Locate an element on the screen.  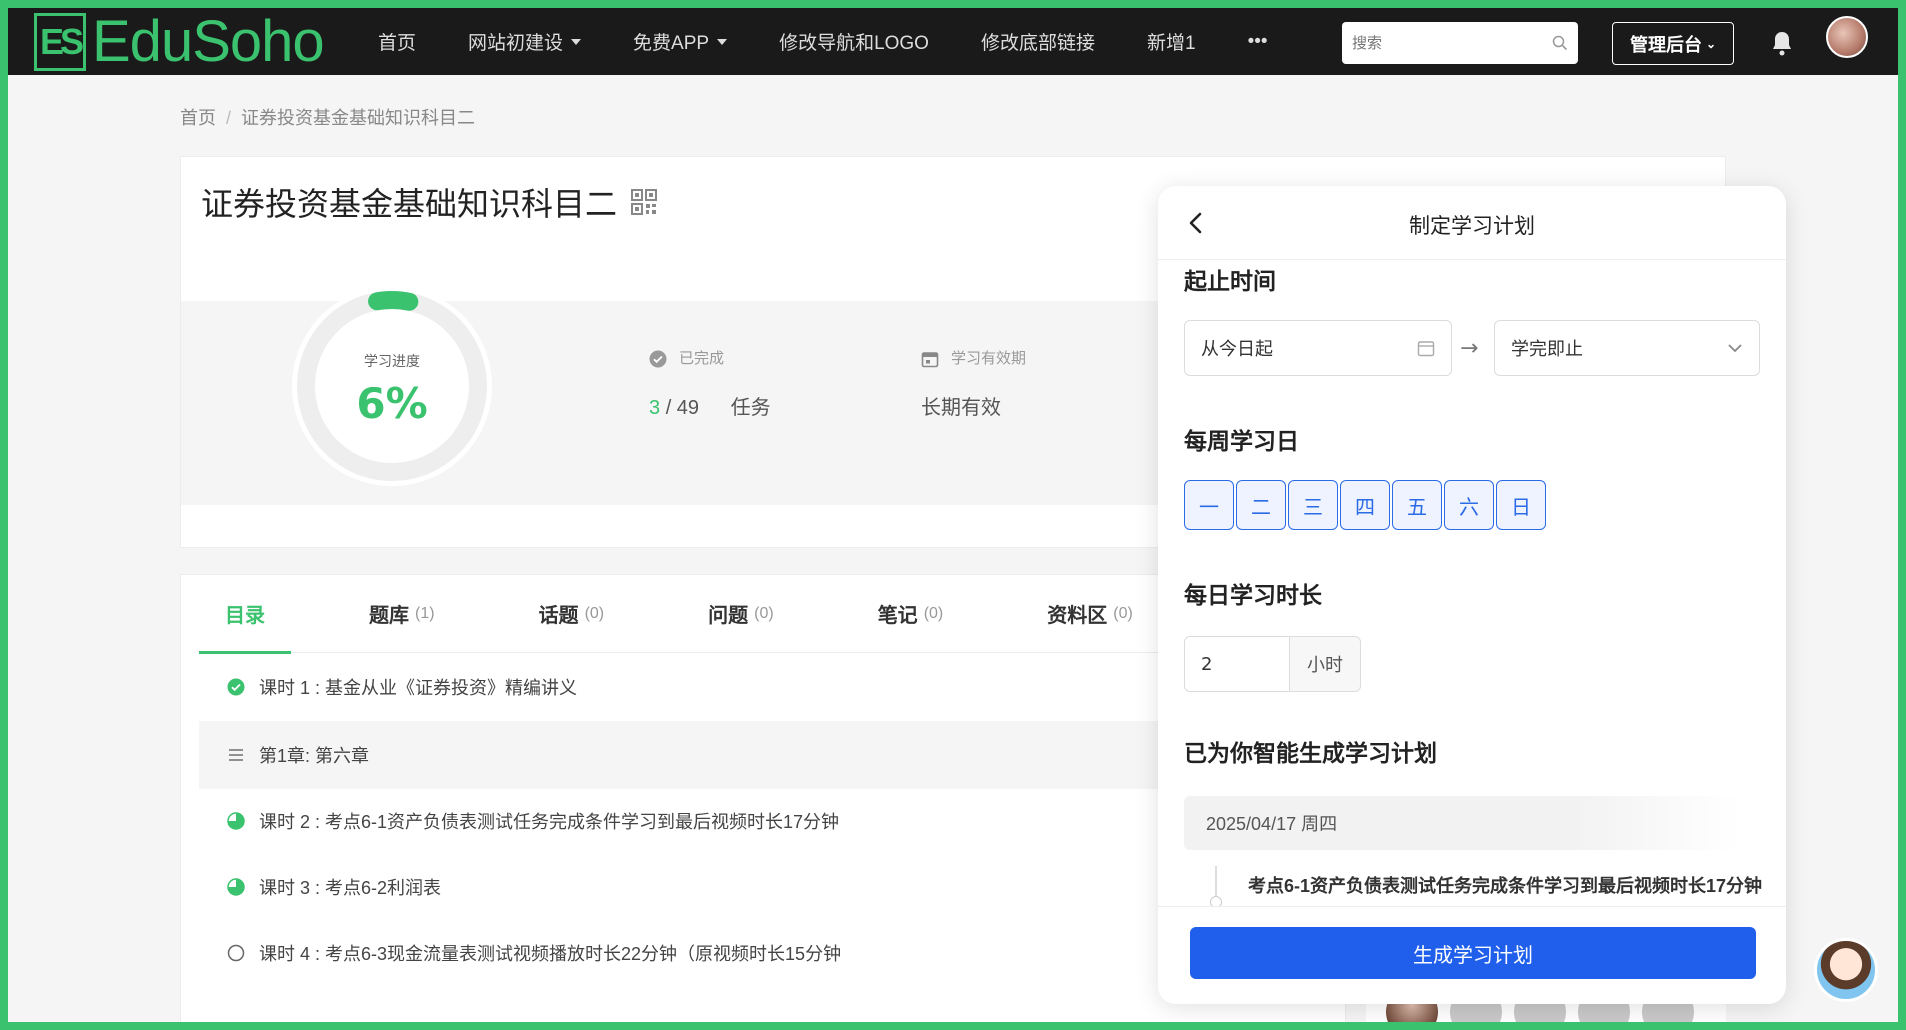
weekday-button-5: 六 is located at coordinates (1469, 505).